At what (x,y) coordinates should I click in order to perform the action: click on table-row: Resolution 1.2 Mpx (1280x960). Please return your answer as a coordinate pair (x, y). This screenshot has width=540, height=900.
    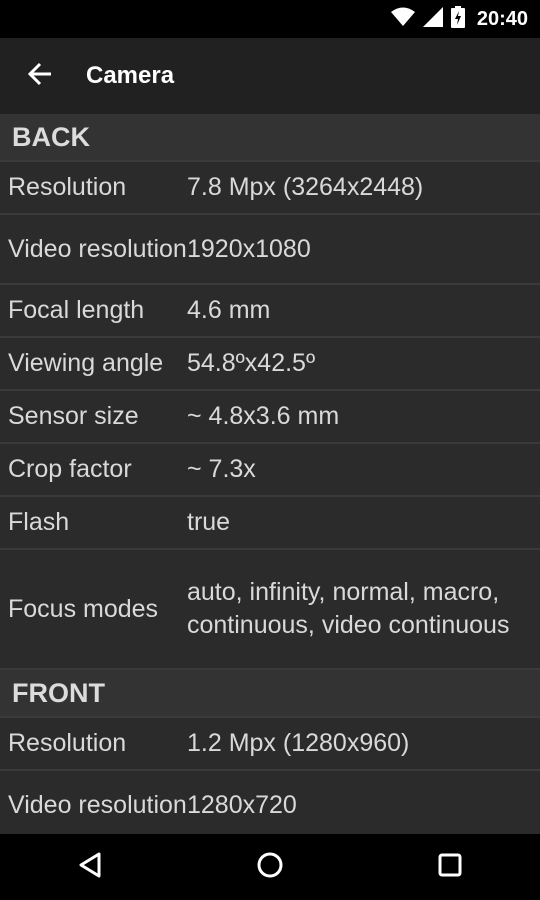
    Looking at the image, I should click on (270, 744).